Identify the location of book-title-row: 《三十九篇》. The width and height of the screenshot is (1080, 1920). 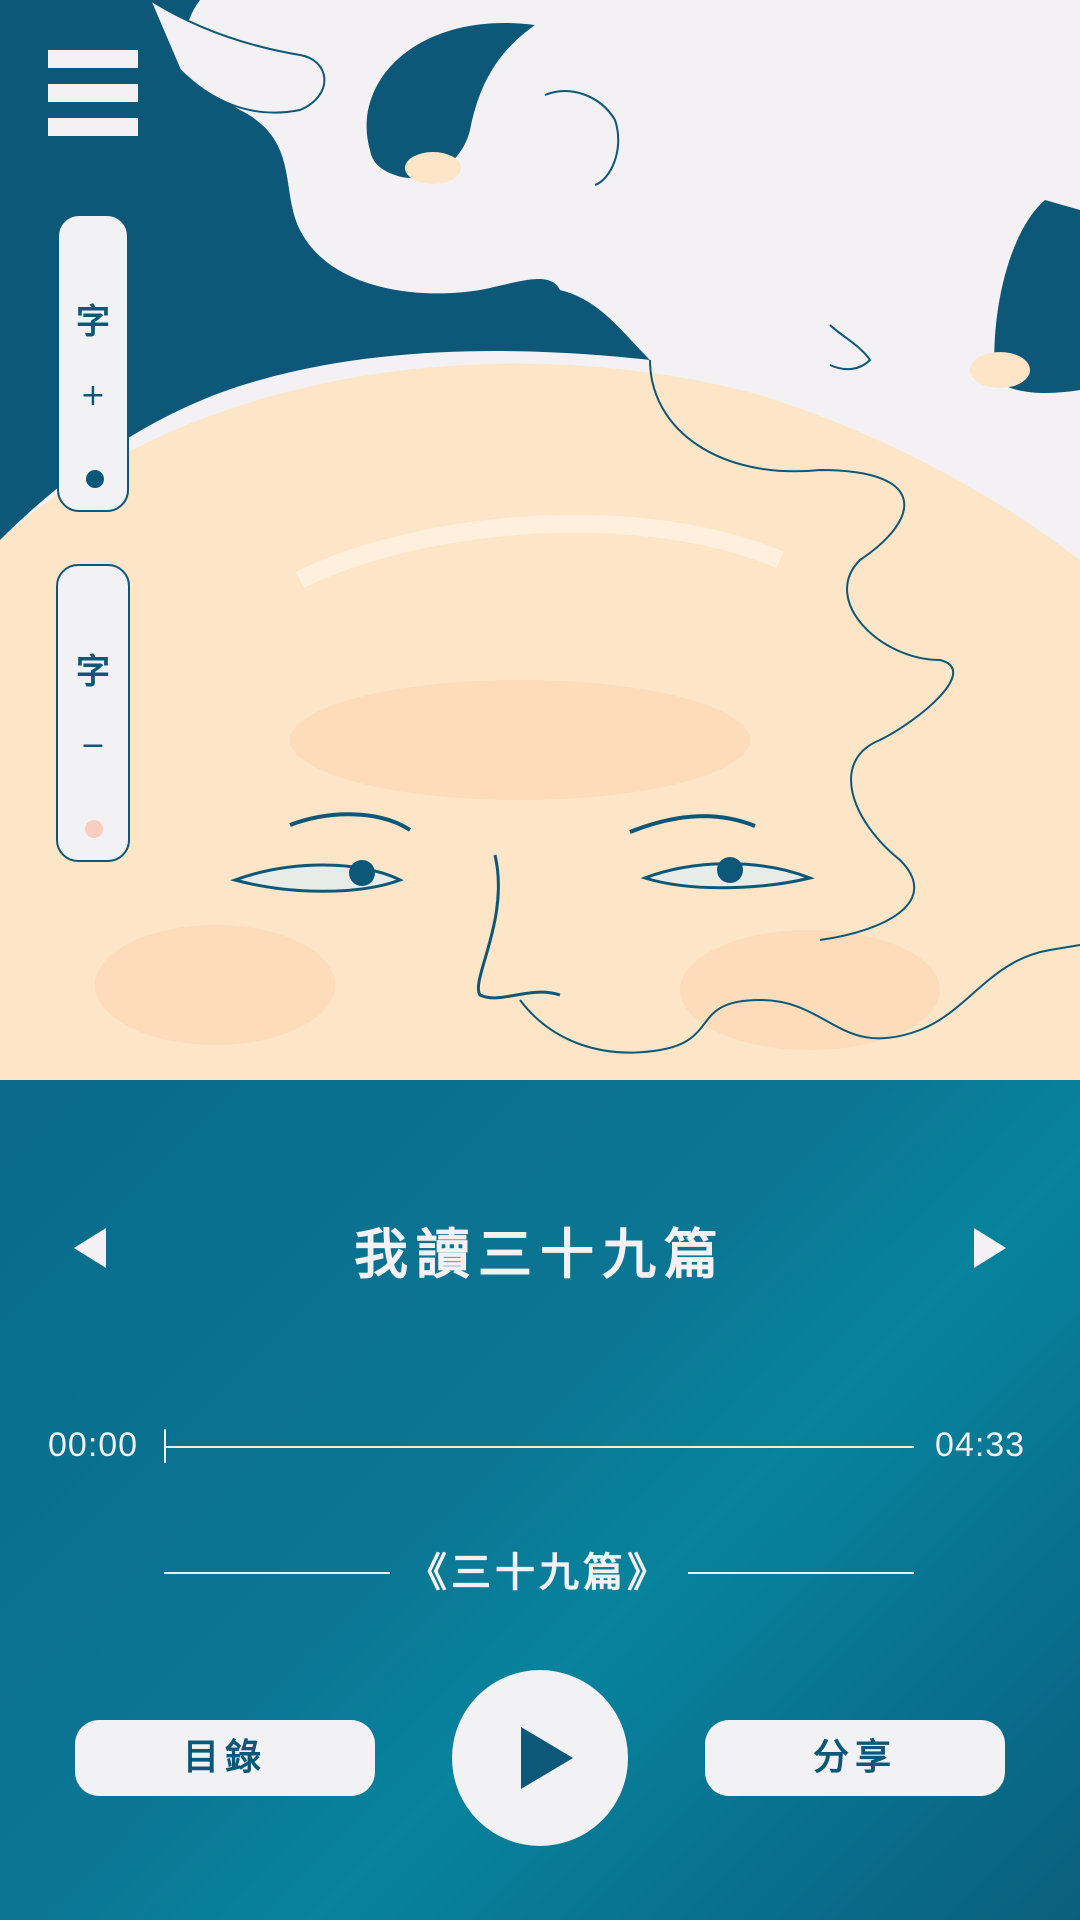
(539, 1573).